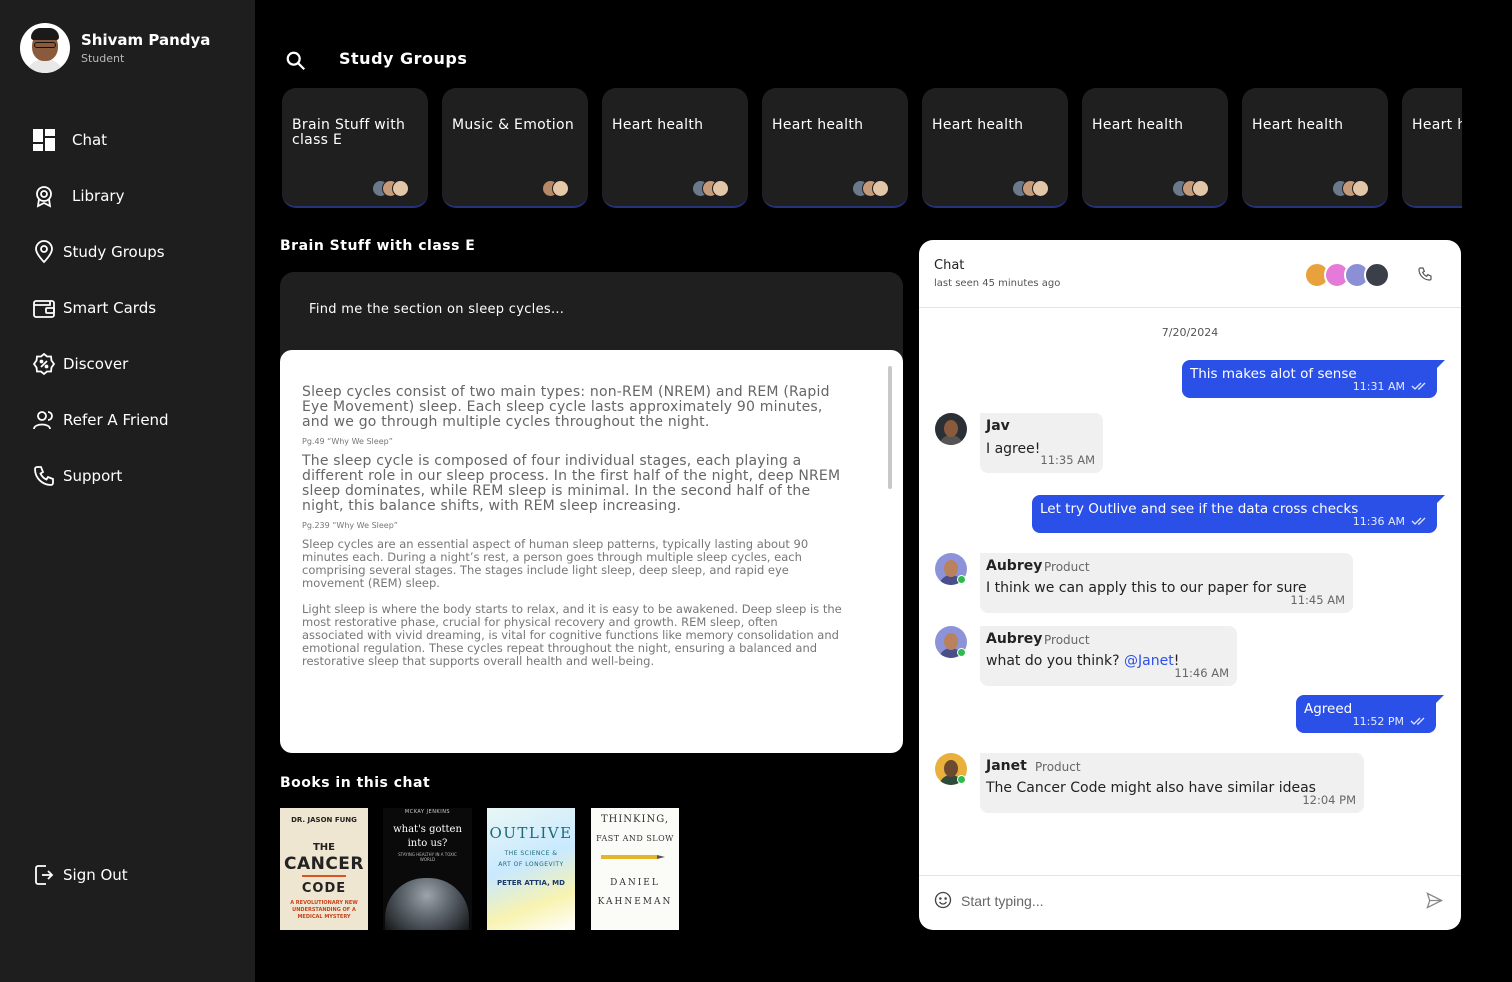 The image size is (1512, 982). What do you see at coordinates (324, 820) in the screenshot?
I see `book-author: DR. JASON FUNG` at bounding box center [324, 820].